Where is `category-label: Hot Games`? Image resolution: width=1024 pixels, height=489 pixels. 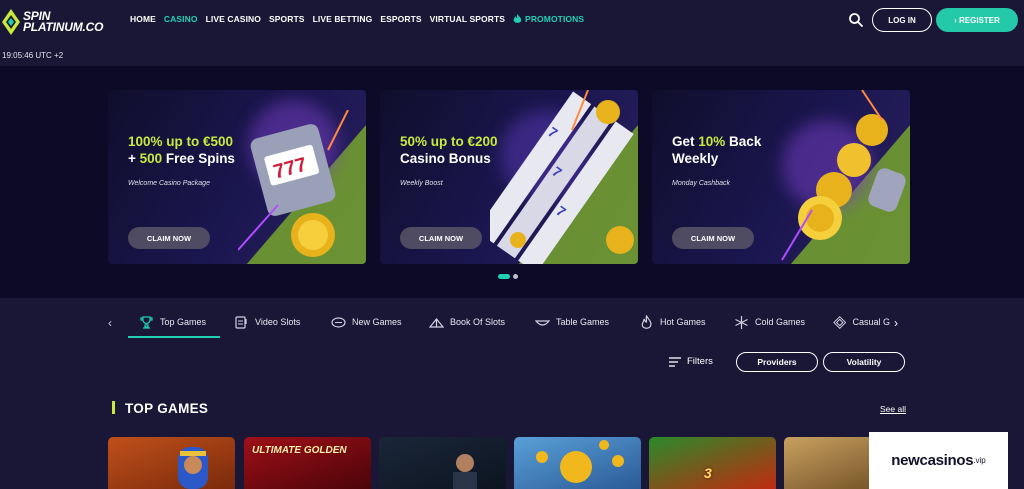 category-label: Hot Games is located at coordinates (683, 322).